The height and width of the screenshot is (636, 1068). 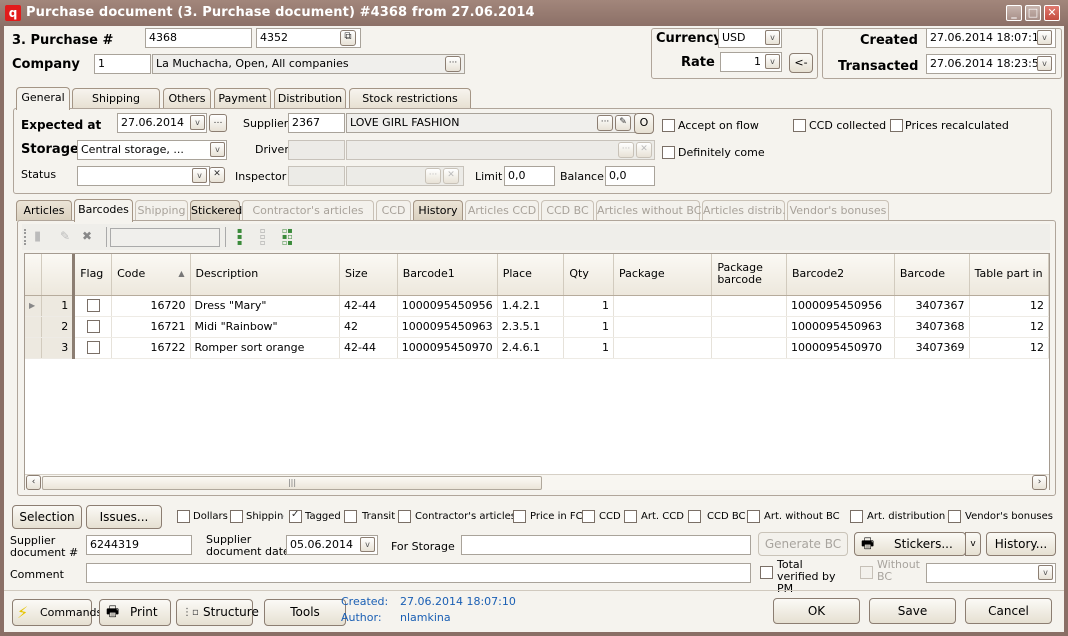 I want to click on print-button: 🖶 Print, so click(x=135, y=612).